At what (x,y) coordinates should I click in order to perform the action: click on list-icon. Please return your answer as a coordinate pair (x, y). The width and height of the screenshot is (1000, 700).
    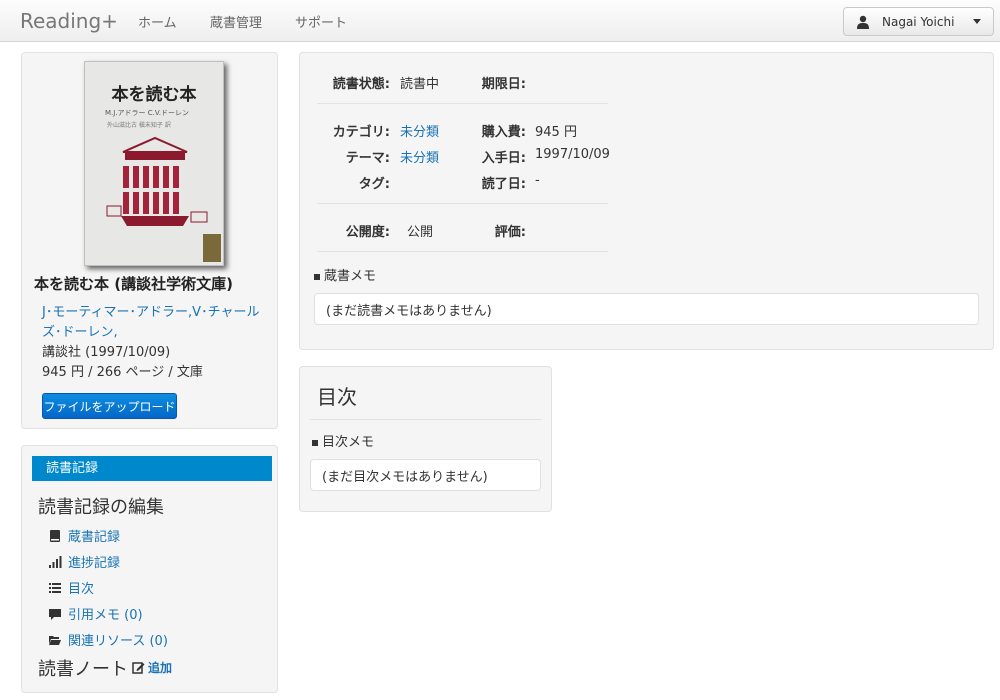
    Looking at the image, I should click on (55, 587).